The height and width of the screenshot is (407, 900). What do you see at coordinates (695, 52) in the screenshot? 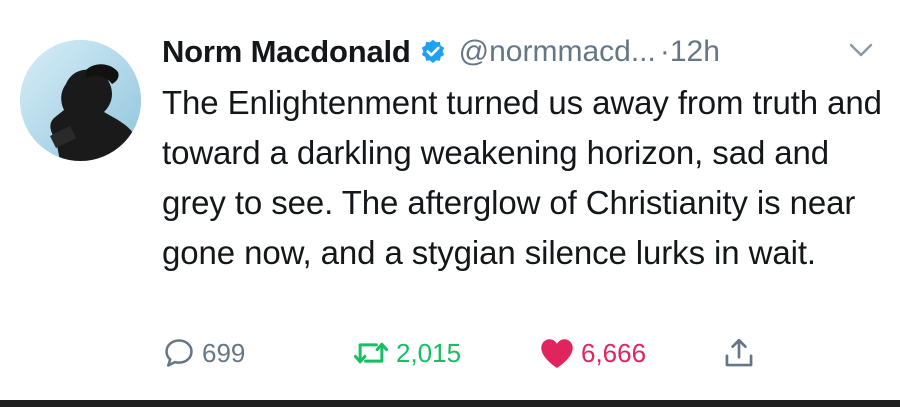
I see `timestamp: 12h` at bounding box center [695, 52].